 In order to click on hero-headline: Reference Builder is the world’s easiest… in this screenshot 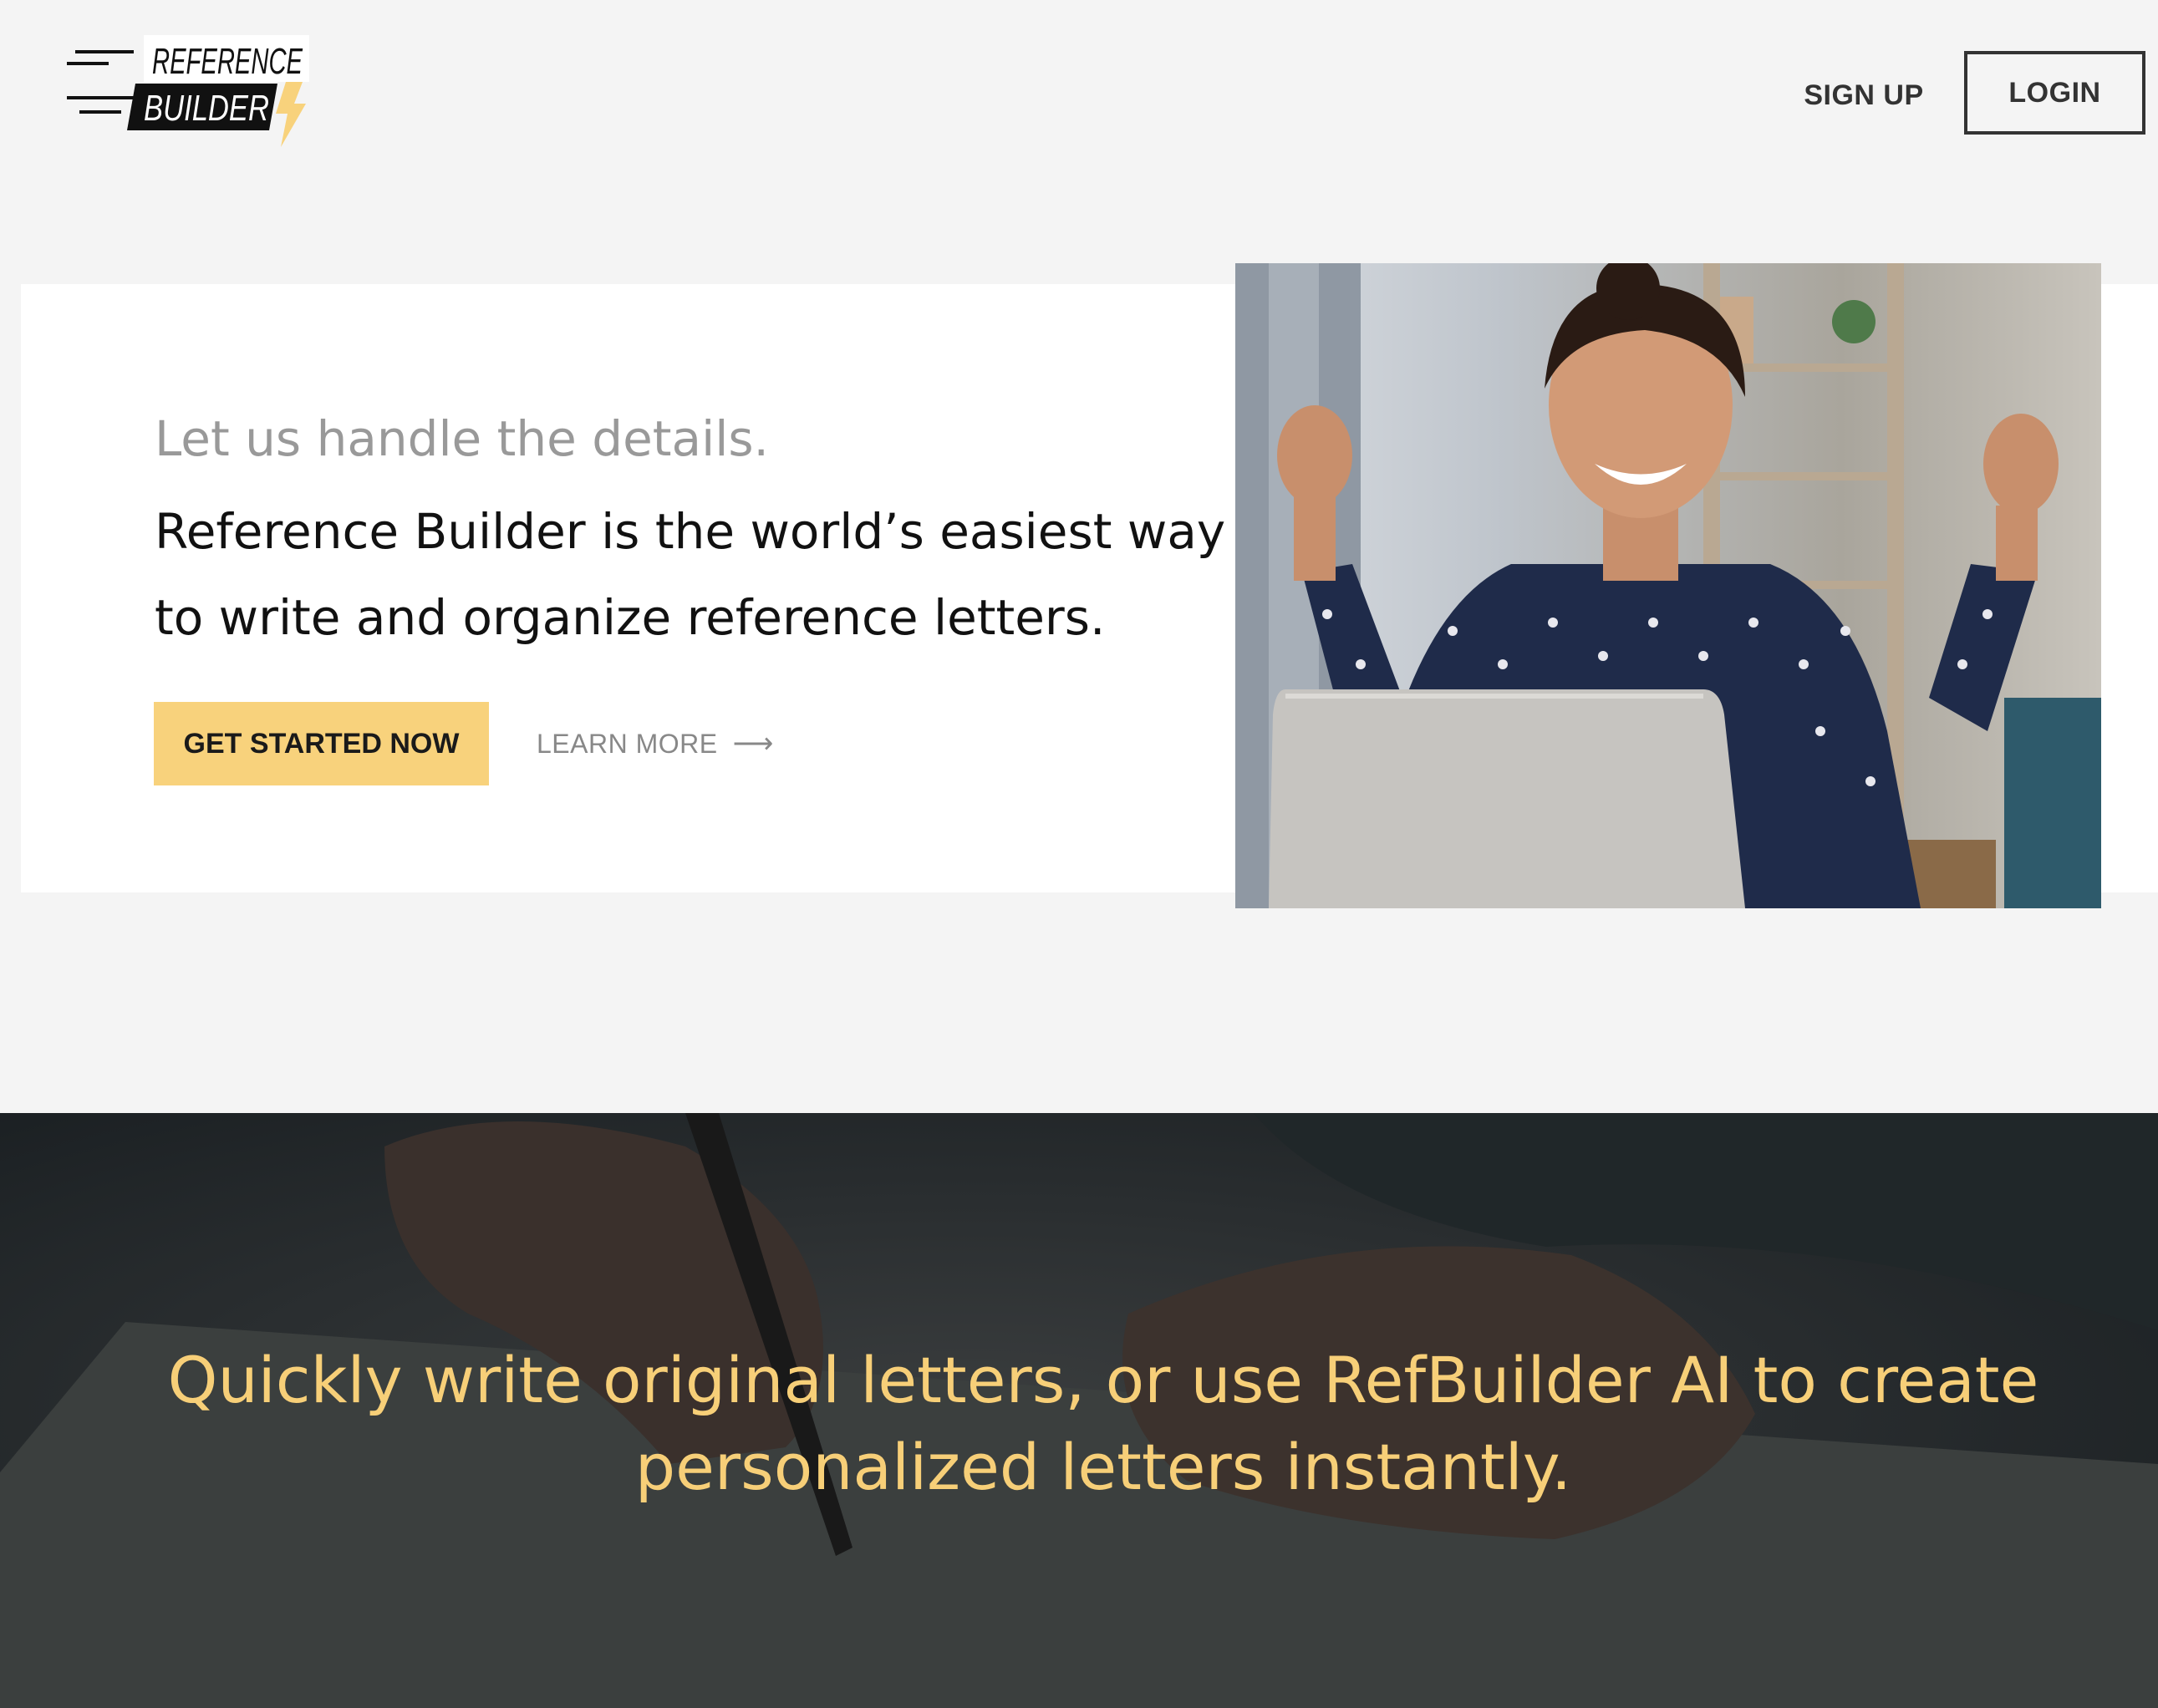, I will do `click(690, 574)`.